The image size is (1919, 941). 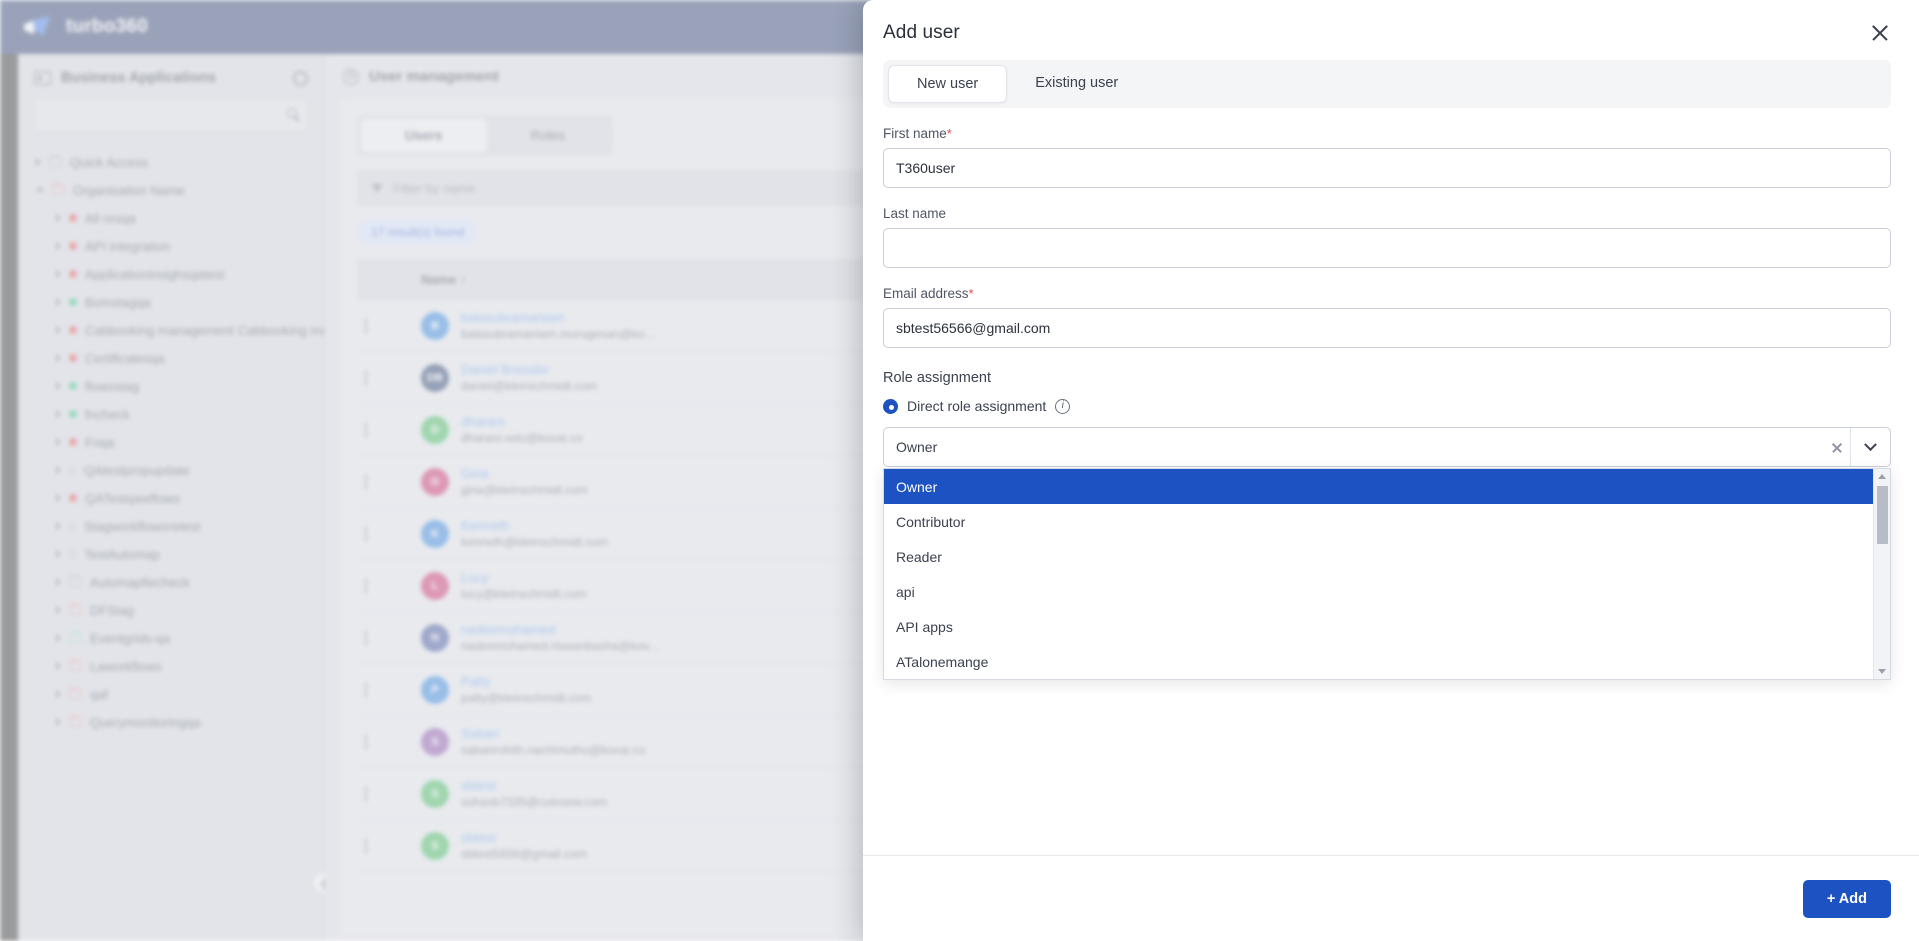 I want to click on tab-new-user: New user, so click(x=948, y=84).